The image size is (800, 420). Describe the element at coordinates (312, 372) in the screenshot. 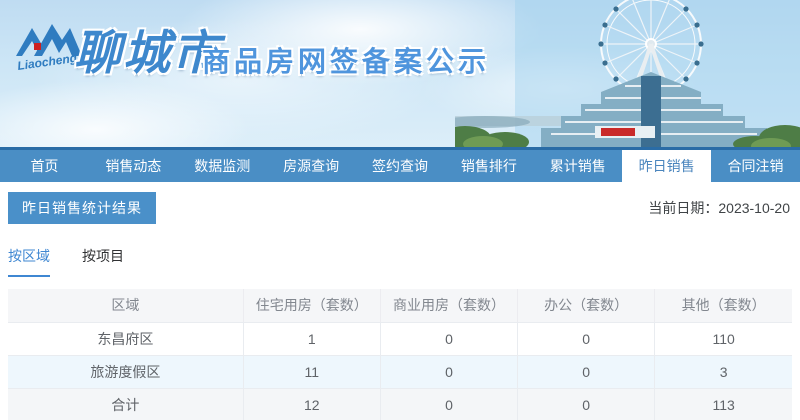

I see `value-cell: 11` at that location.